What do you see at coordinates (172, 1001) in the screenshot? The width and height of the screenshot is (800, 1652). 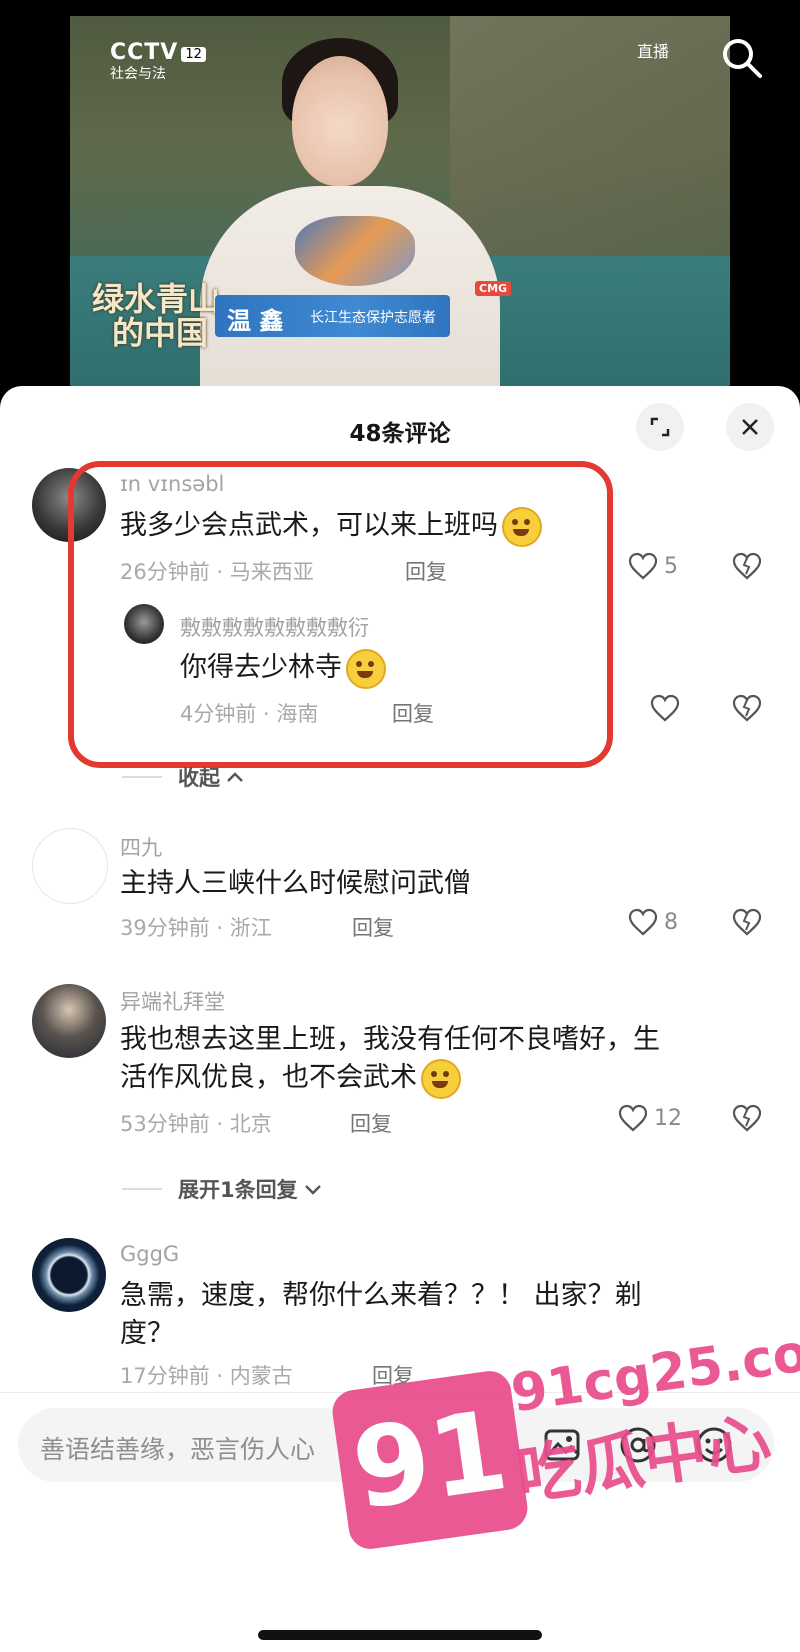 I see `comment-username: 异端礼拜堂` at bounding box center [172, 1001].